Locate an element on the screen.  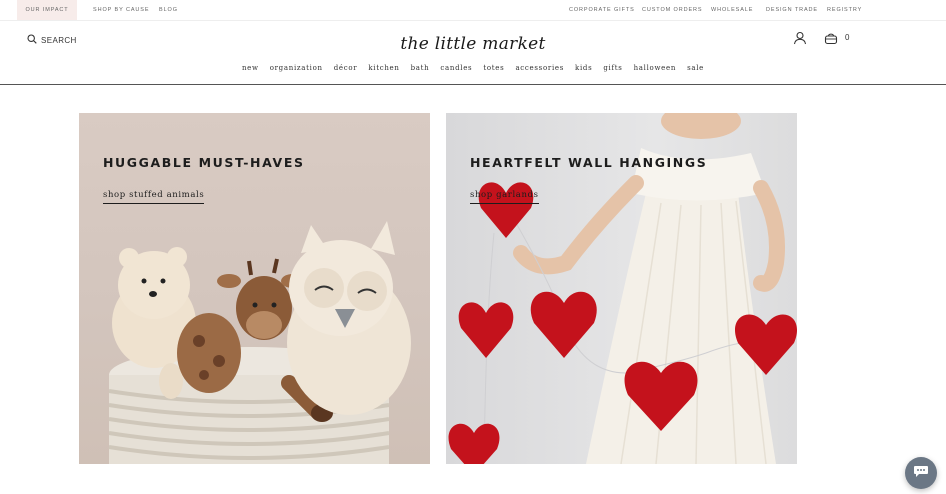
nav-item-bath: bath is located at coordinates (420, 68).